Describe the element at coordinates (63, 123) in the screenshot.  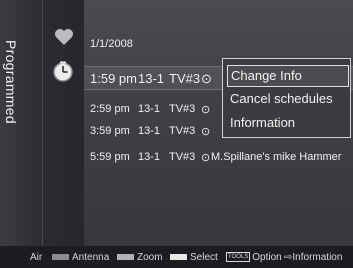
I see `icon-column` at that location.